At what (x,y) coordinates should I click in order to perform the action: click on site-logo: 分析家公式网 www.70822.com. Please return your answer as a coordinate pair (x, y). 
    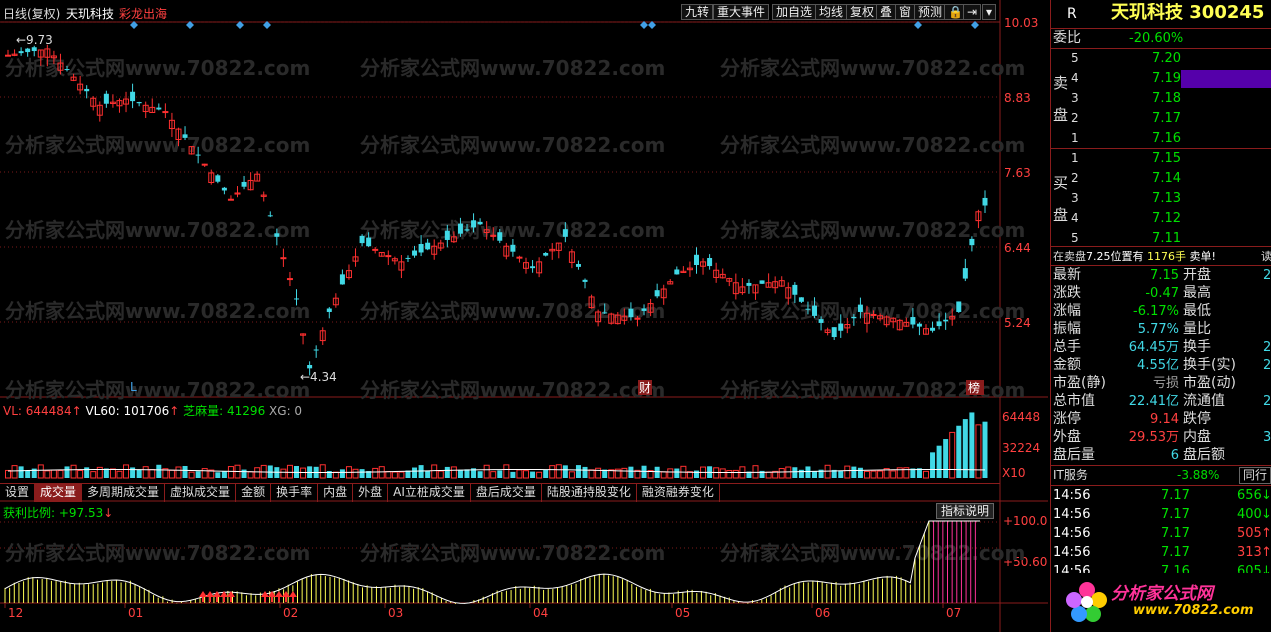
    Looking at the image, I should click on (1161, 602).